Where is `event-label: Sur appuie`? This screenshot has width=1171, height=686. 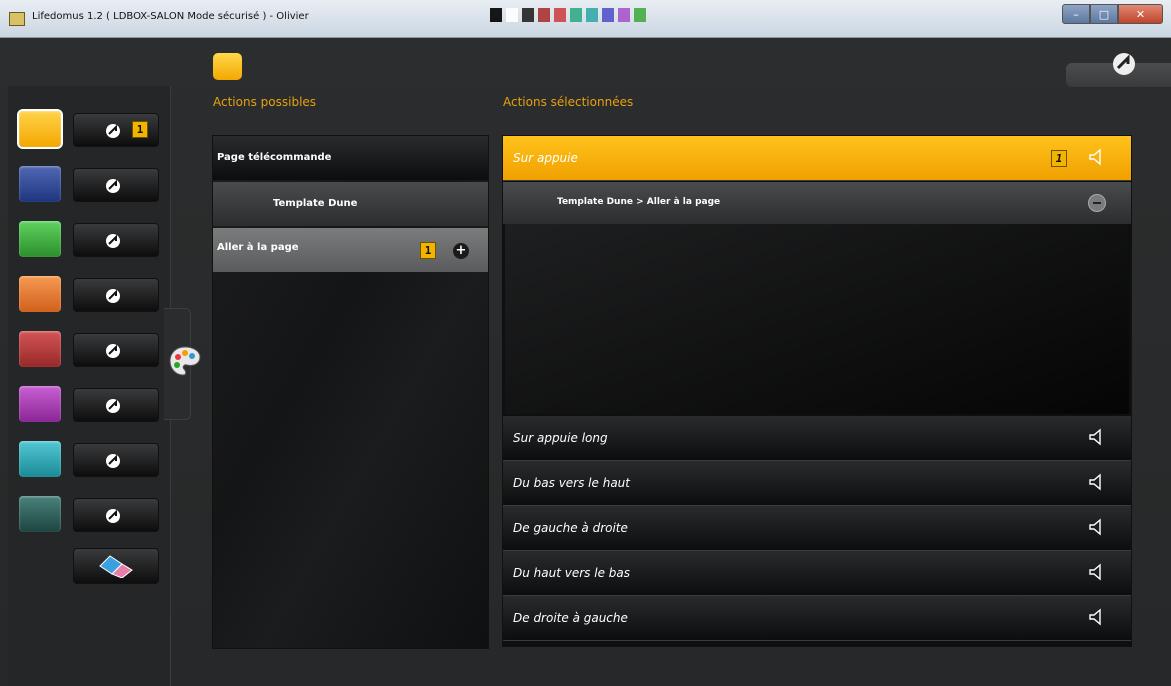
event-label: Sur appuie is located at coordinates (545, 158).